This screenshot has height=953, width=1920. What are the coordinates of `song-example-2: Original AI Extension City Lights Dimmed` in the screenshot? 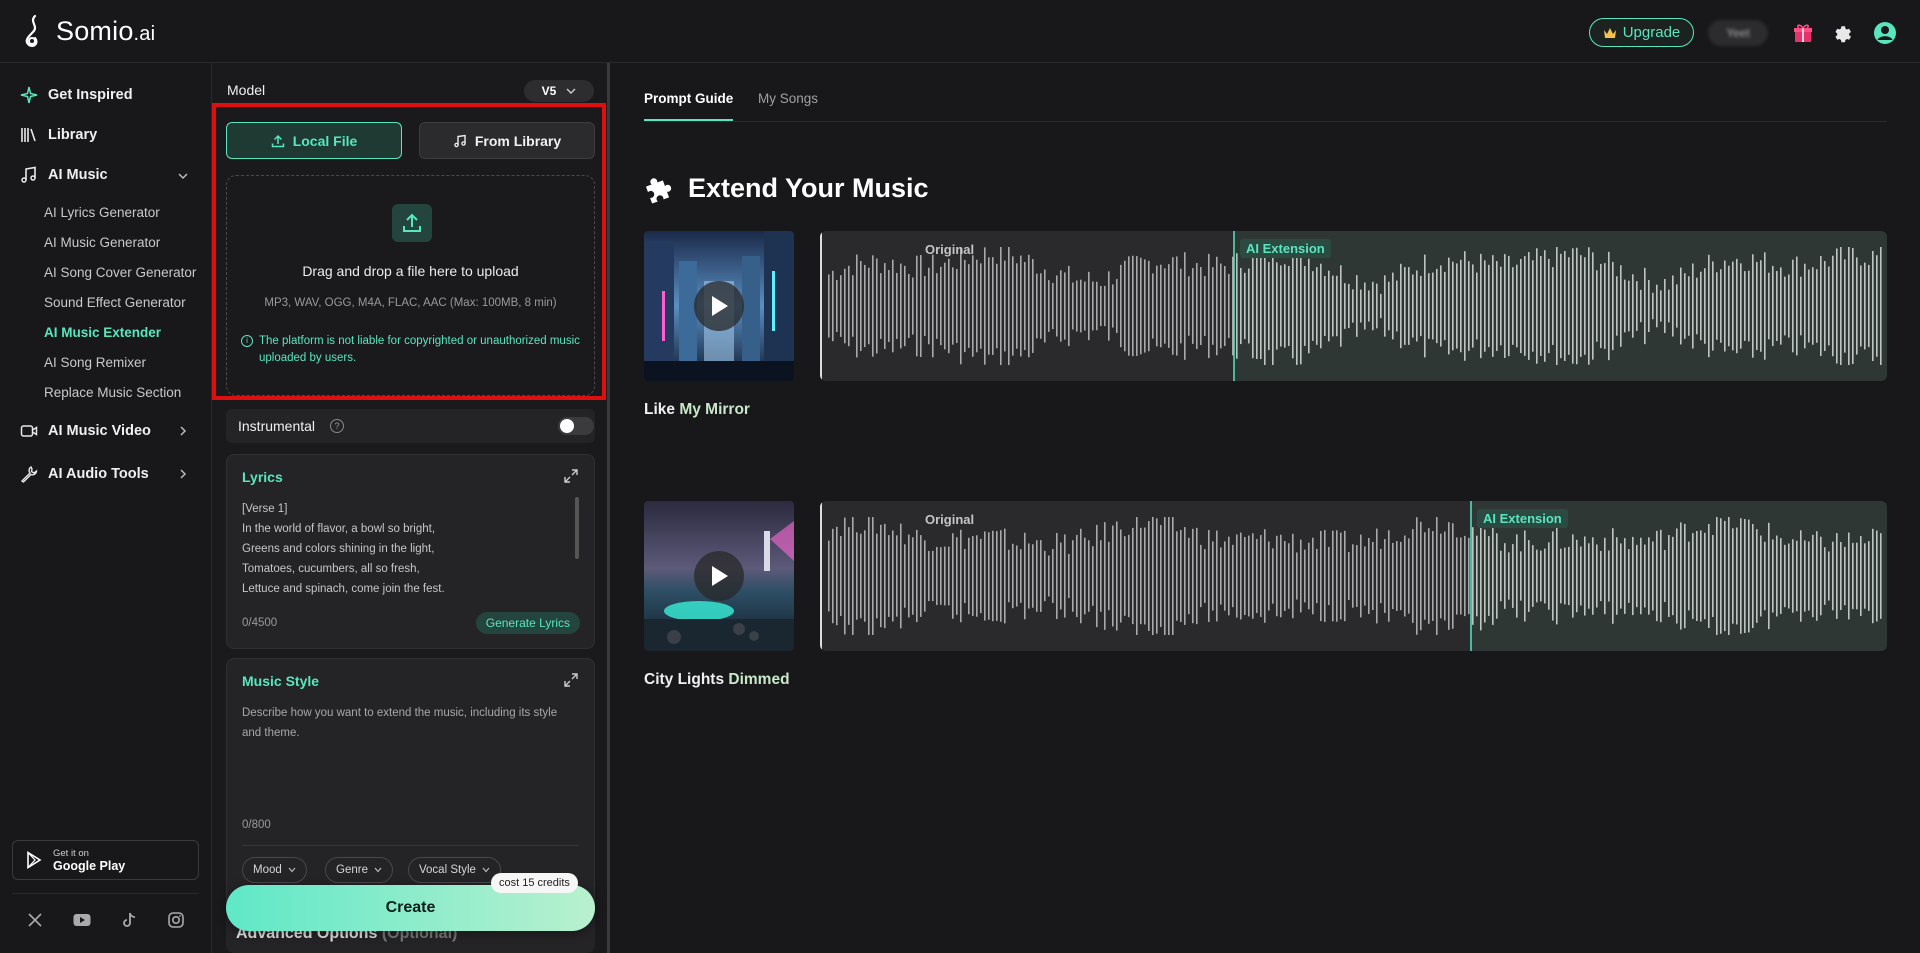 It's located at (1265, 594).